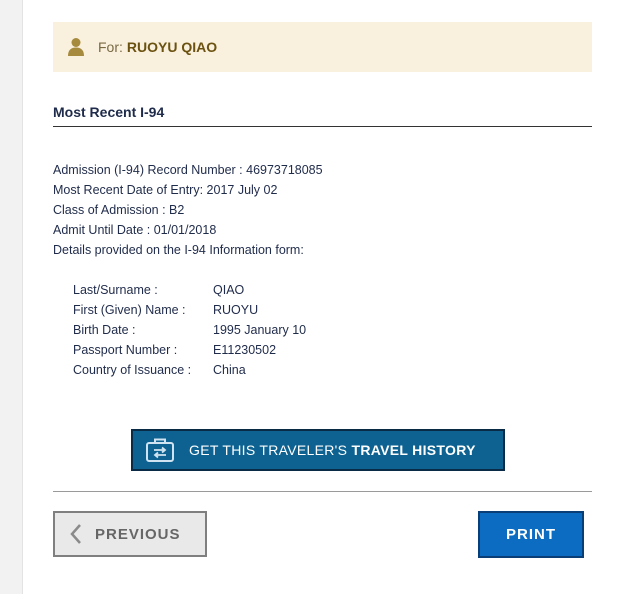 The image size is (621, 594). I want to click on previous-button: PREVIOUS, so click(130, 534).